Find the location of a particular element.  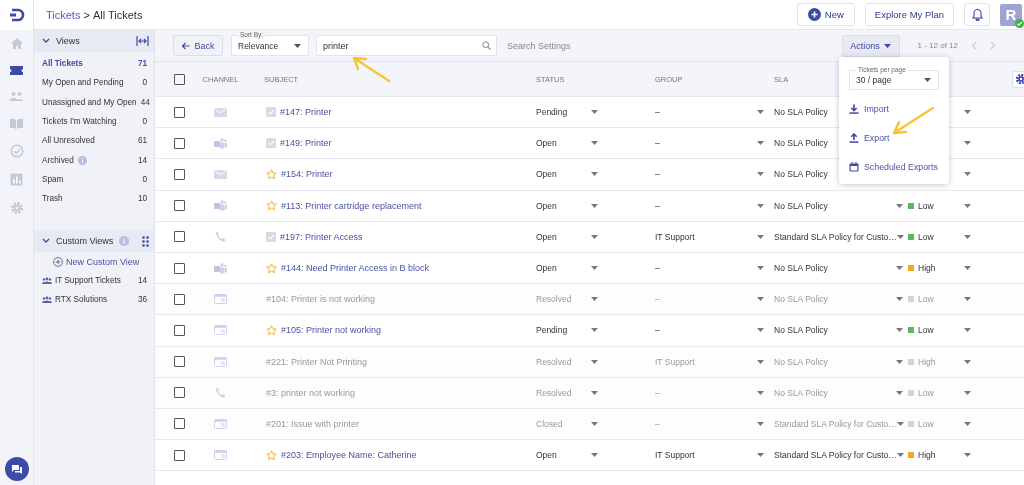

ticket-subject-link: #197: Printer Access is located at coordinates (321, 236).